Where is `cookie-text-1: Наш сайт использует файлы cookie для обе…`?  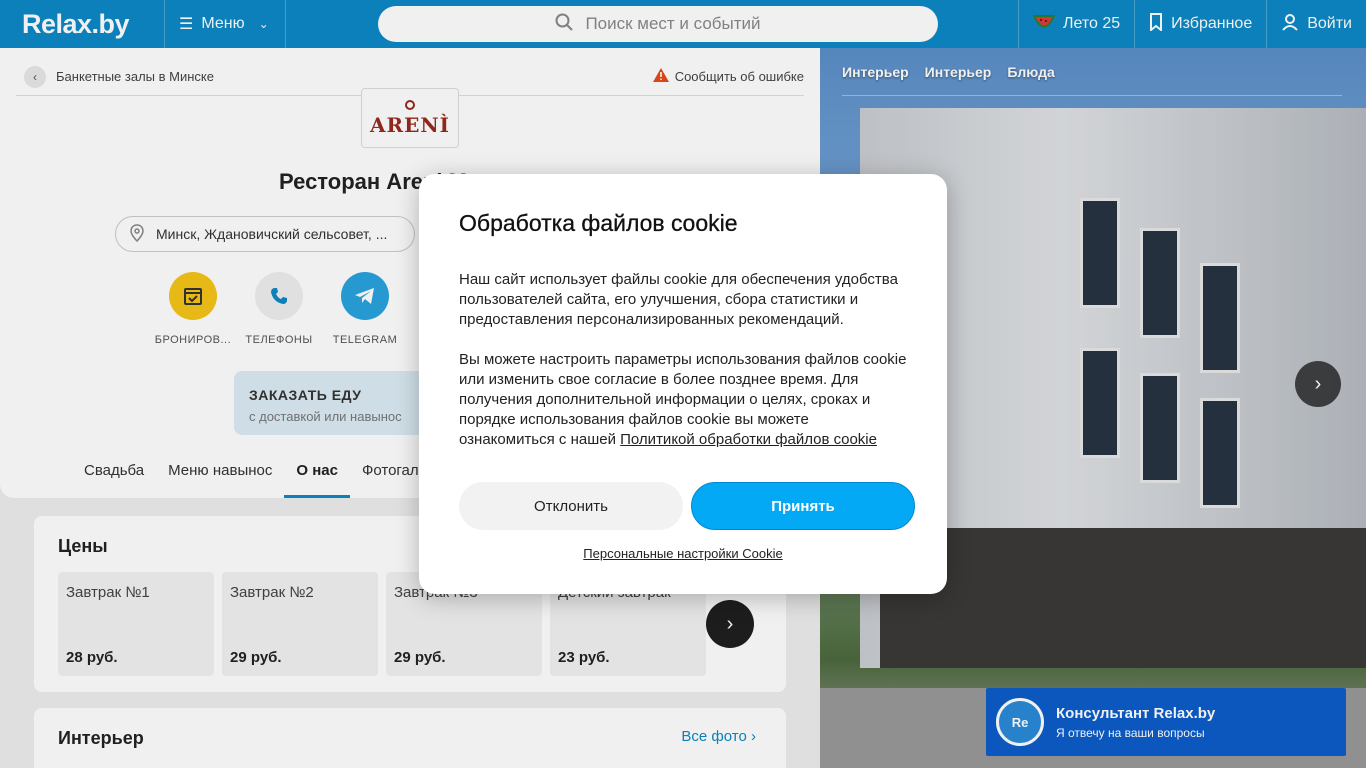 cookie-text-1: Наш сайт использует файлы cookie для обе… is located at coordinates (678, 299).